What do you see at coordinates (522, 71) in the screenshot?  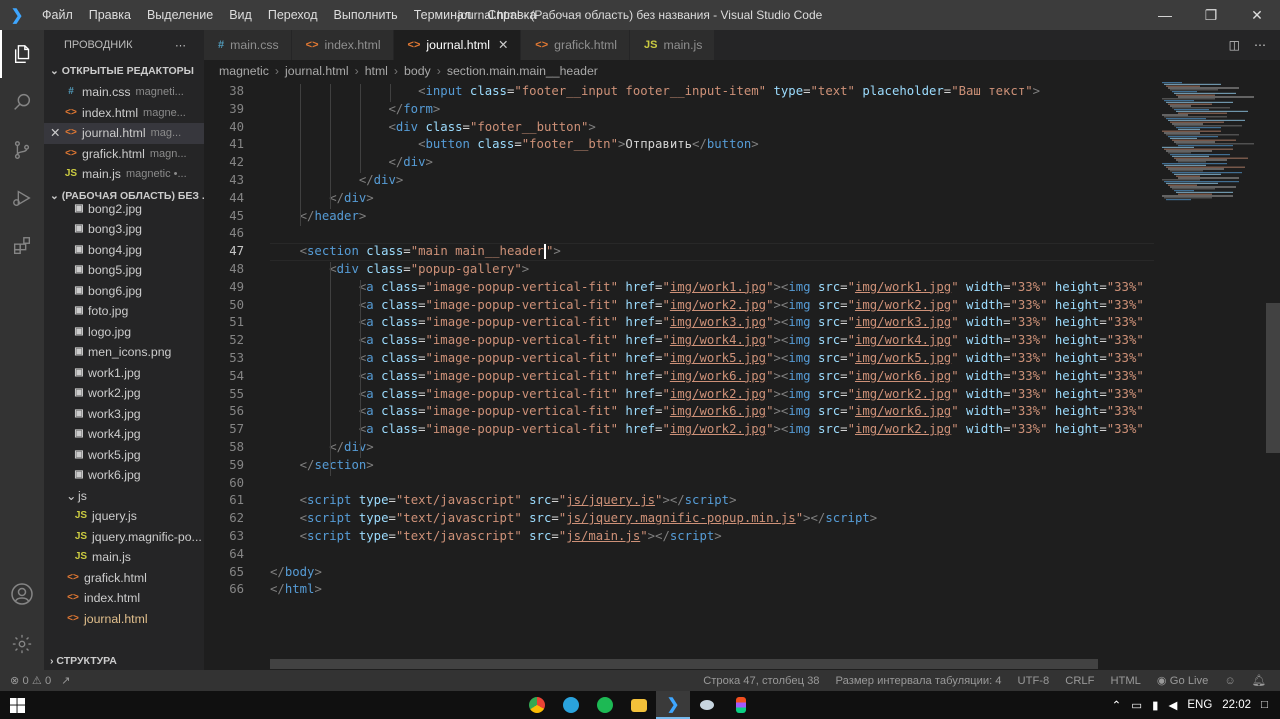 I see `breadcrumb-item: section.main.main__header` at bounding box center [522, 71].